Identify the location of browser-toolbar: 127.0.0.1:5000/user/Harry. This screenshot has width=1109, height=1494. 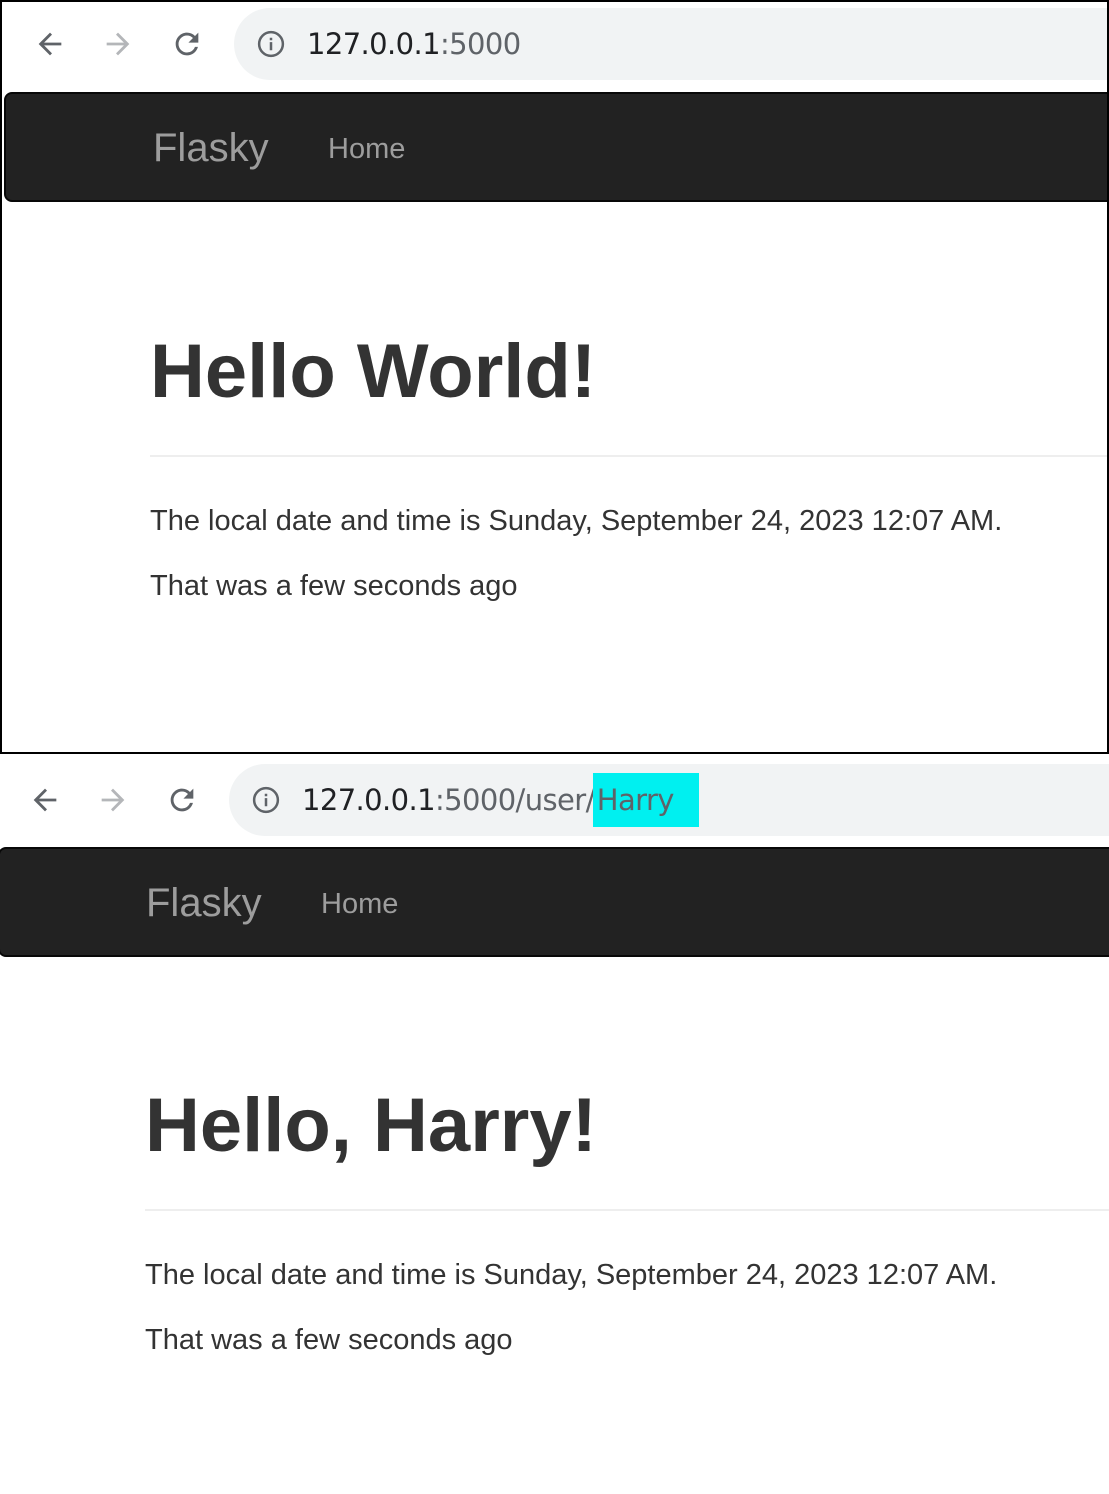
(554, 798).